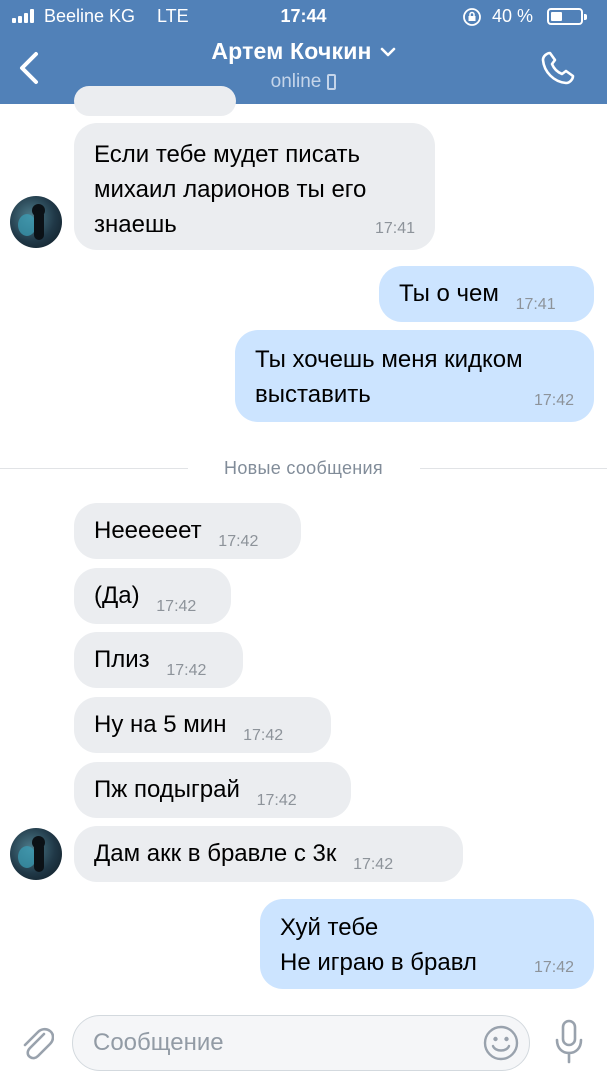 This screenshot has height=1080, width=607. I want to click on message-text: Дам акк в бравле с 3к, so click(215, 853).